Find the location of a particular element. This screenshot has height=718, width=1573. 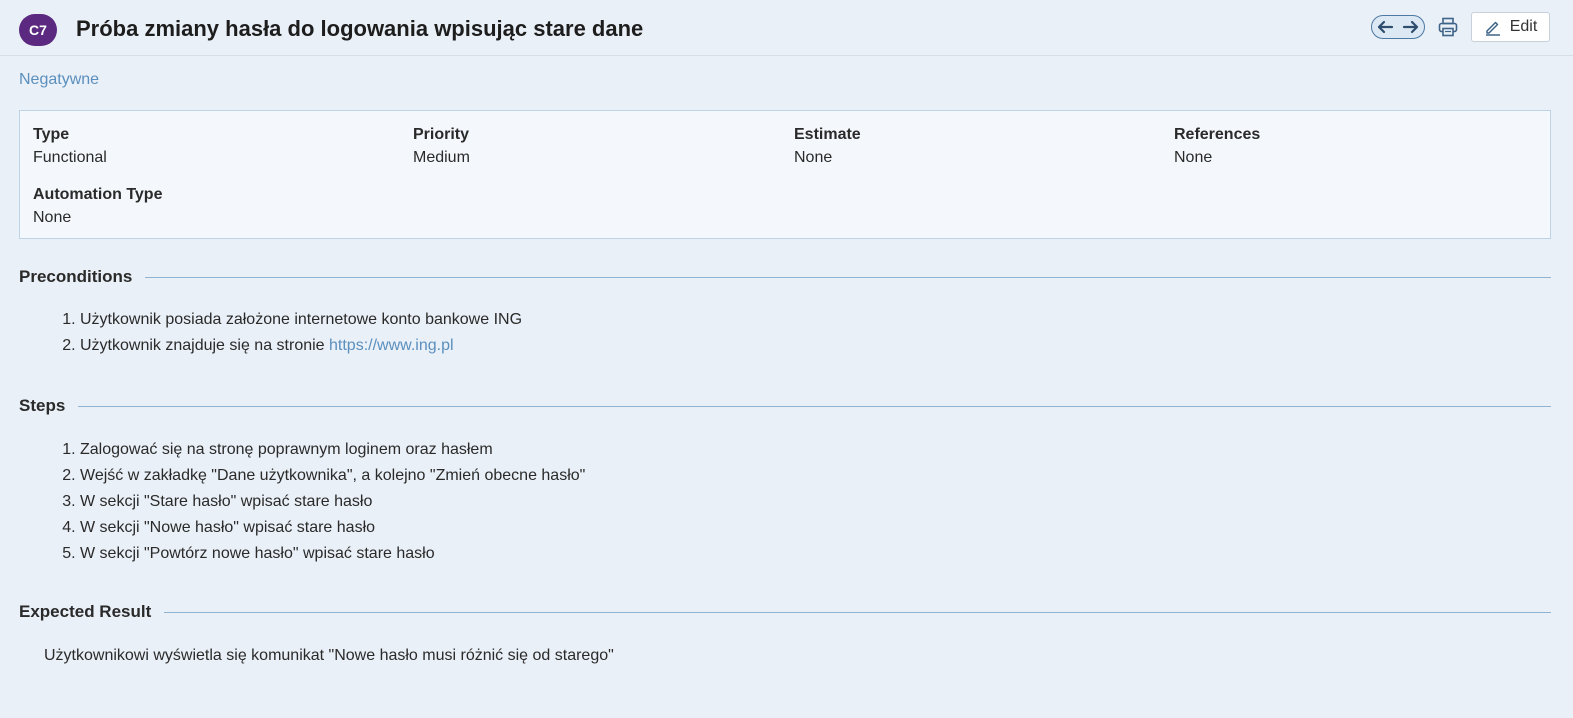

case-navigation is located at coordinates (1398, 27).